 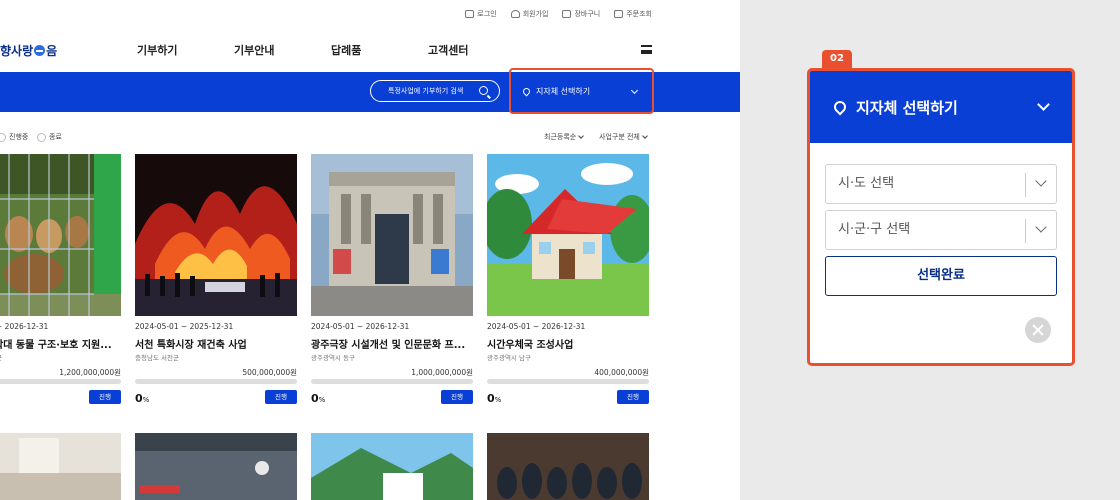 I want to click on truck-icon, so click(x=619, y=14).